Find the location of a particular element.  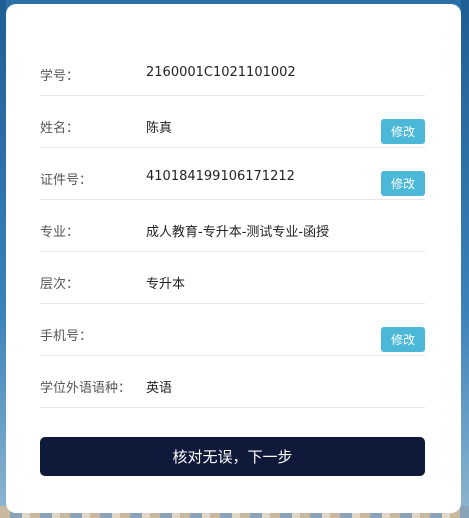

confirm-next-button: 核对无误，下一步 is located at coordinates (232, 456).